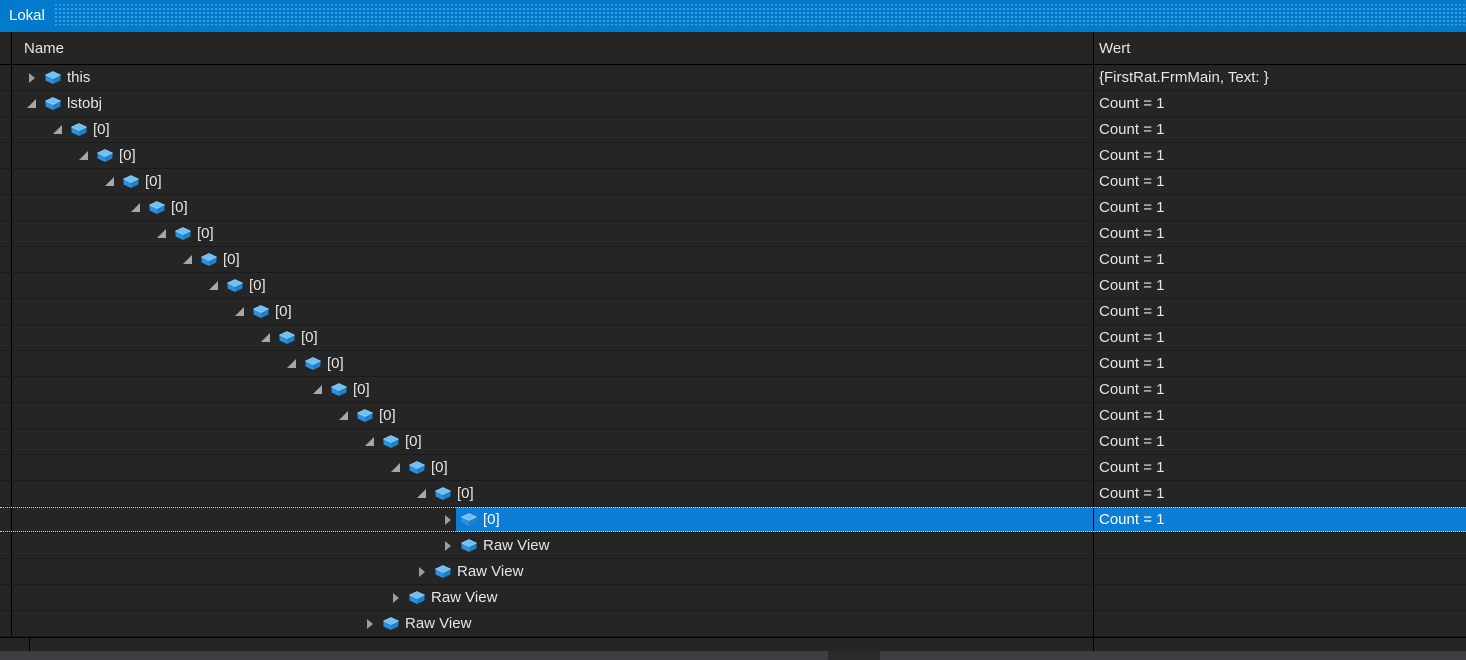 Image resolution: width=1466 pixels, height=660 pixels. Describe the element at coordinates (733, 655) in the screenshot. I see `horizontal-scrollbar` at that location.